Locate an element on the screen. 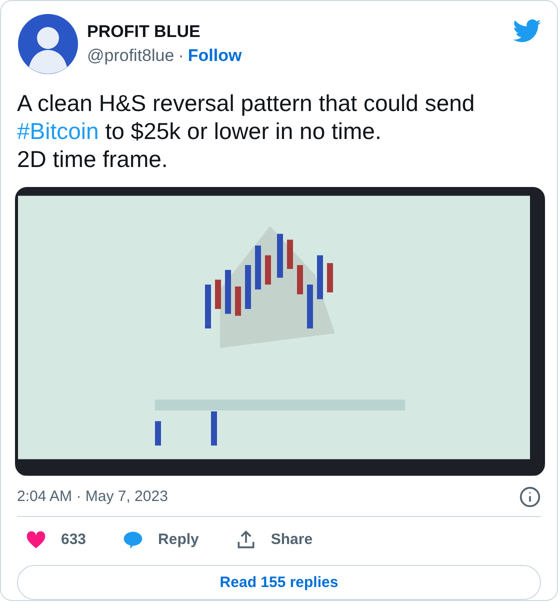 This screenshot has height=603, width=560. reply-button: Reply is located at coordinates (160, 539).